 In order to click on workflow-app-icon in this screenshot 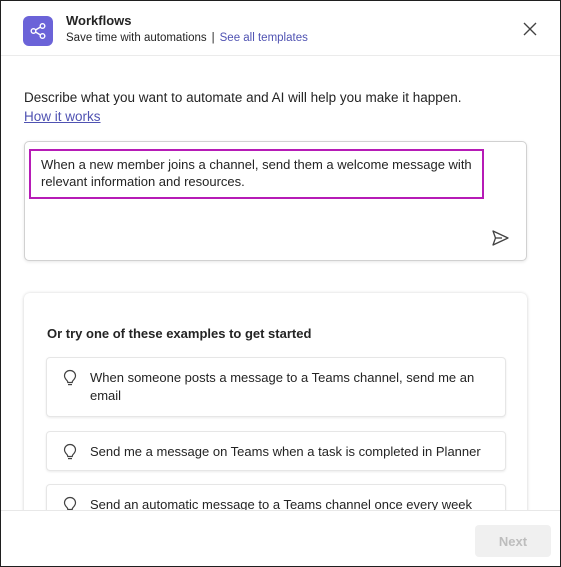, I will do `click(38, 31)`.